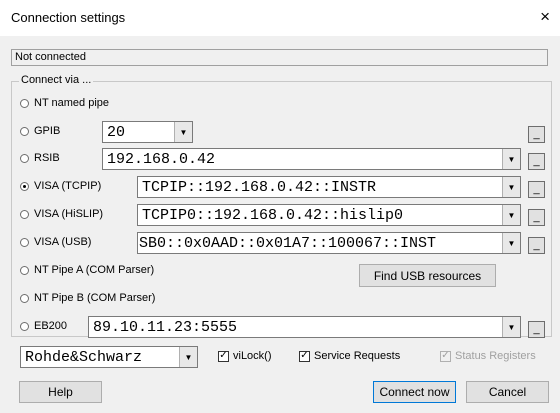 Image resolution: width=560 pixels, height=413 pixels. Describe the element at coordinates (94, 270) in the screenshot. I see `radio-label: NT Pipe A (COM Parser)` at that location.